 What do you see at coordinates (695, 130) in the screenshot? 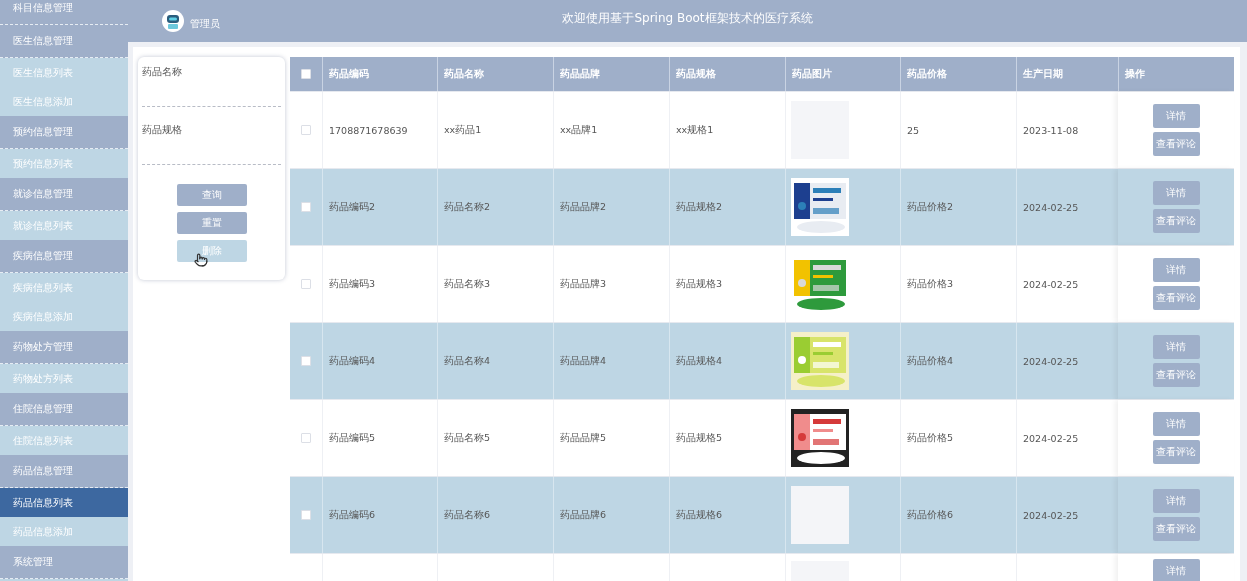
I see `table-cell: xx规格1` at bounding box center [695, 130].